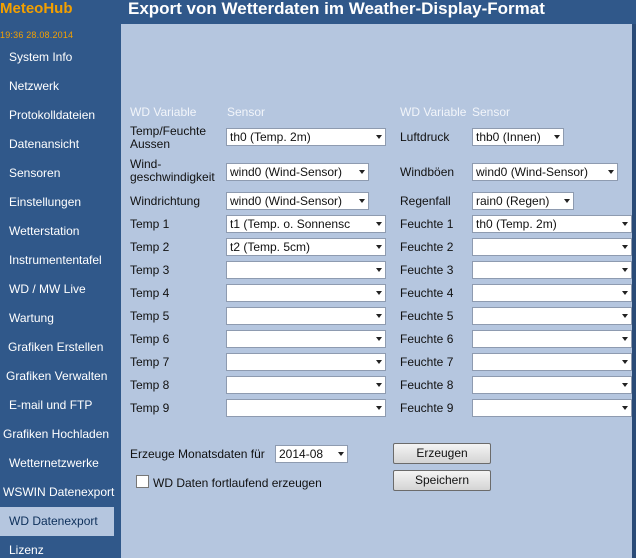 Image resolution: width=636 pixels, height=558 pixels. What do you see at coordinates (150, 293) in the screenshot?
I see `label-temp-4: Temp 4` at bounding box center [150, 293].